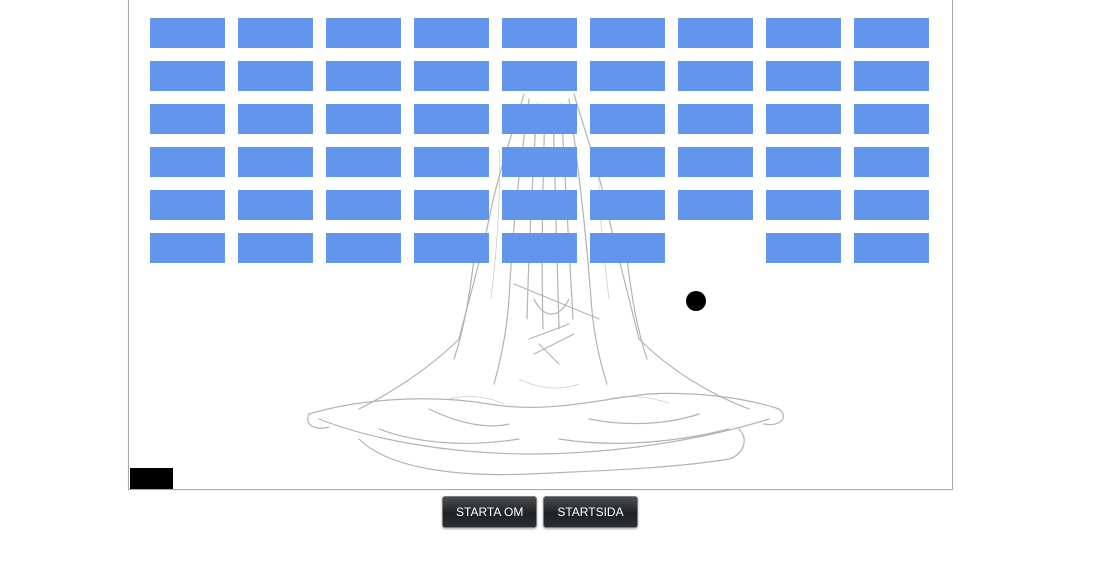 This screenshot has height=582, width=1109. Describe the element at coordinates (590, 512) in the screenshot. I see `home-button: STARTSIDA` at that location.